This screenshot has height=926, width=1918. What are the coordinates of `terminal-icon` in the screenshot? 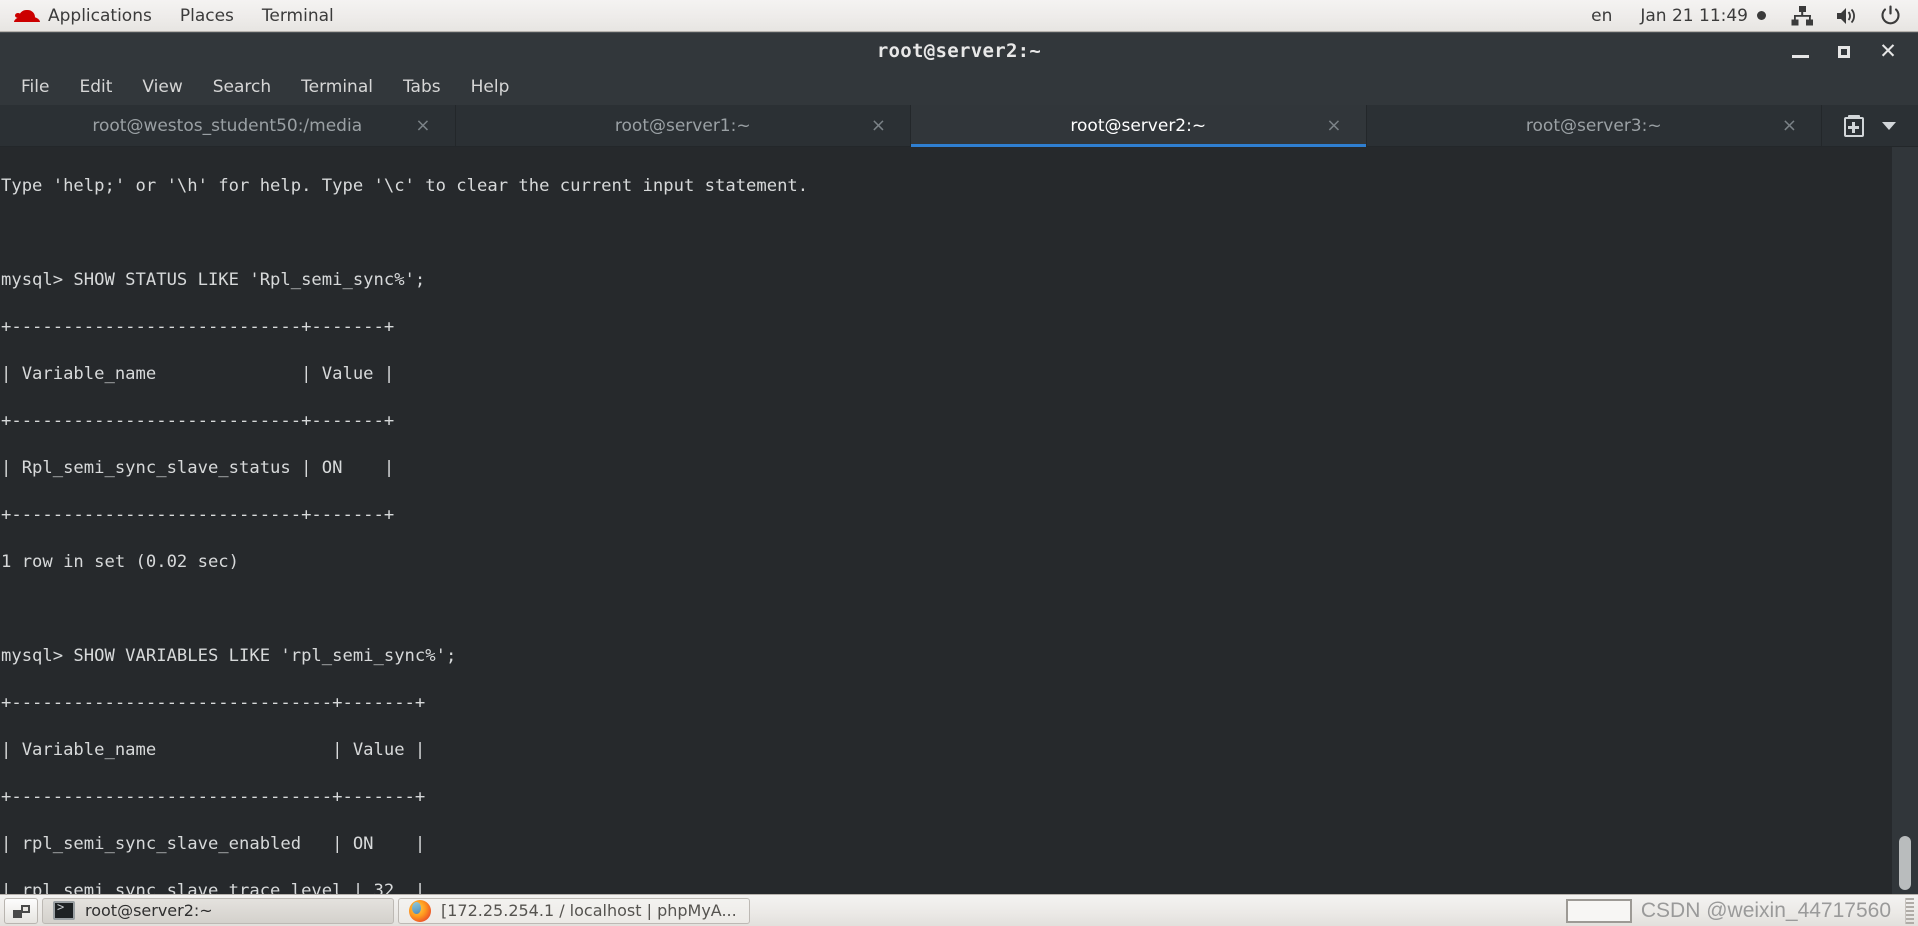 It's located at (64, 910).